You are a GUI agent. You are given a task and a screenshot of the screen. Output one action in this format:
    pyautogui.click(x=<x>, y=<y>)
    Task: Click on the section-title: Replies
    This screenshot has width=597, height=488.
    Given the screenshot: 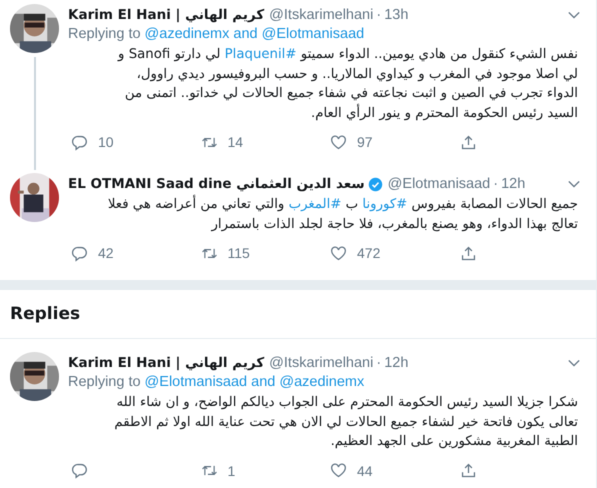 What is the action you would take?
    pyautogui.click(x=45, y=314)
    